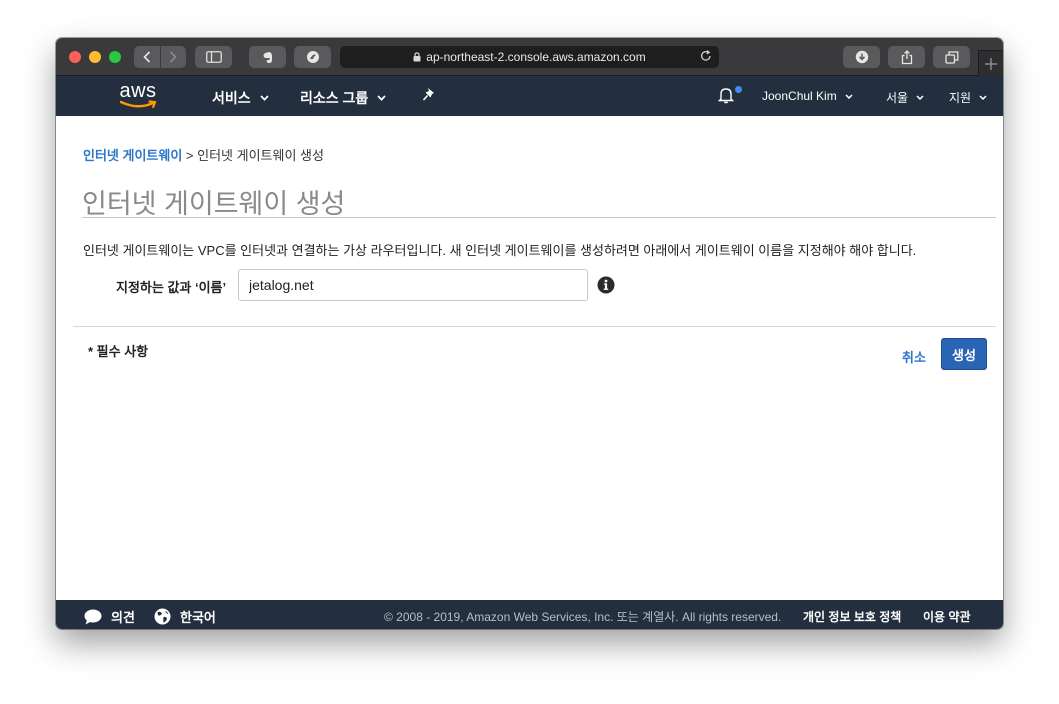 The image size is (1059, 704). What do you see at coordinates (260, 155) in the screenshot?
I see `breadcrumb-current: 인터넷 게이트웨이 생성` at bounding box center [260, 155].